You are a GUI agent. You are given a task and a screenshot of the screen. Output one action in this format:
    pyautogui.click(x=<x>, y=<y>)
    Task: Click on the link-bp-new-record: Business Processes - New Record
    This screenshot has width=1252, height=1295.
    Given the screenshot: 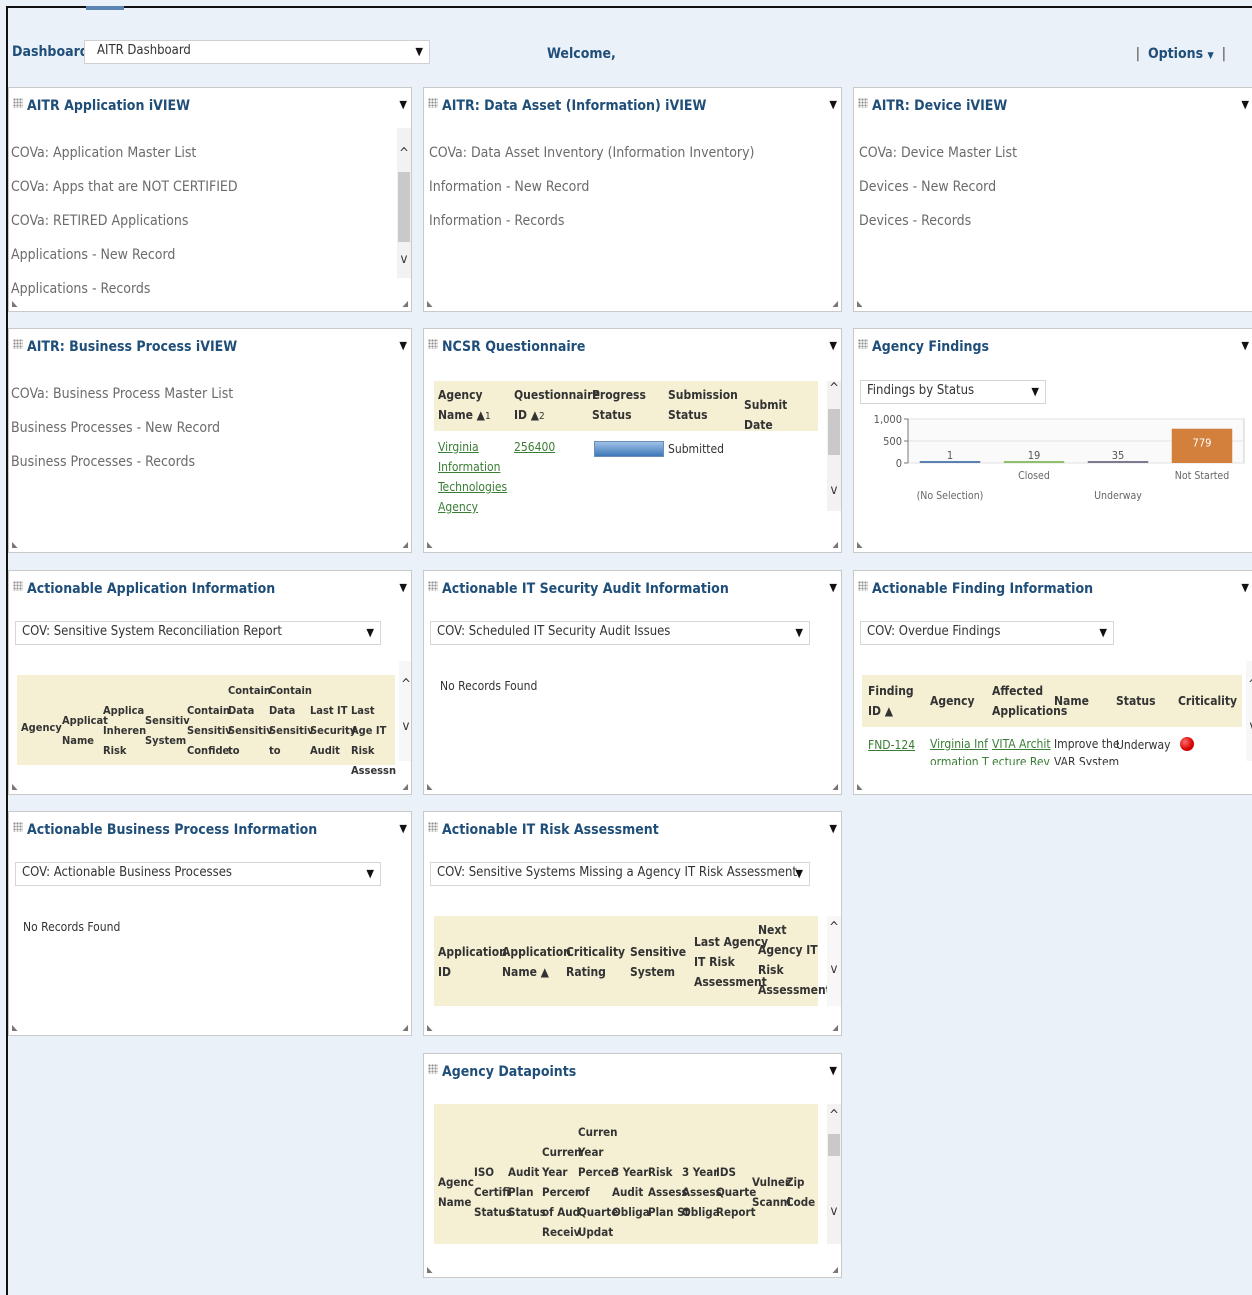 What is the action you would take?
    pyautogui.click(x=122, y=428)
    